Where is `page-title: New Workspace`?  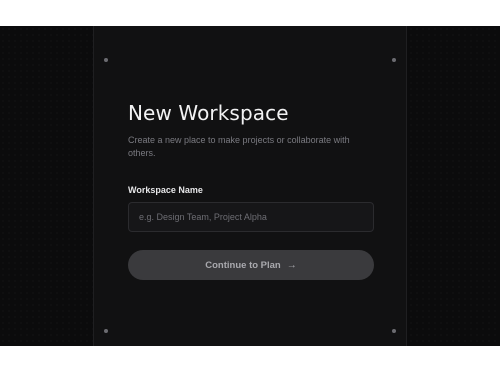 page-title: New Workspace is located at coordinates (208, 113).